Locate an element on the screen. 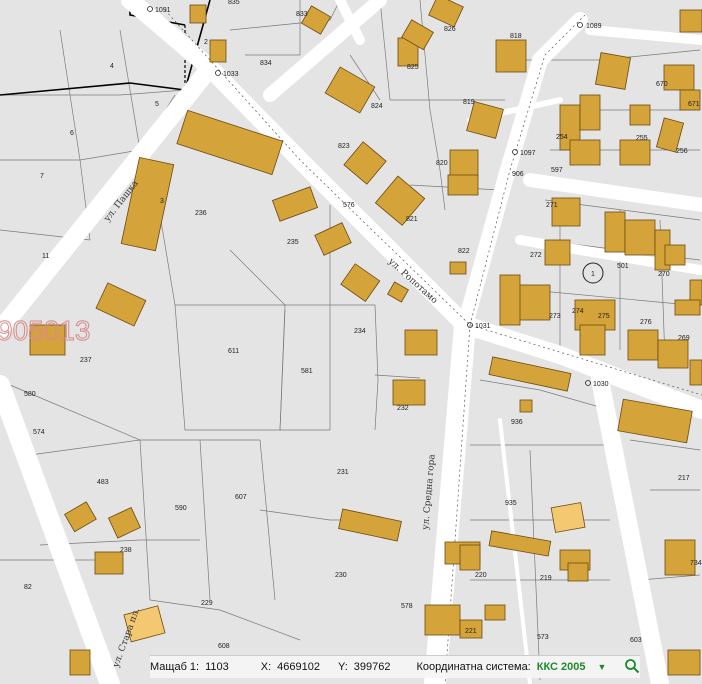 Image resolution: width=702 pixels, height=684 pixels. parcel-number: 734 is located at coordinates (696, 563).